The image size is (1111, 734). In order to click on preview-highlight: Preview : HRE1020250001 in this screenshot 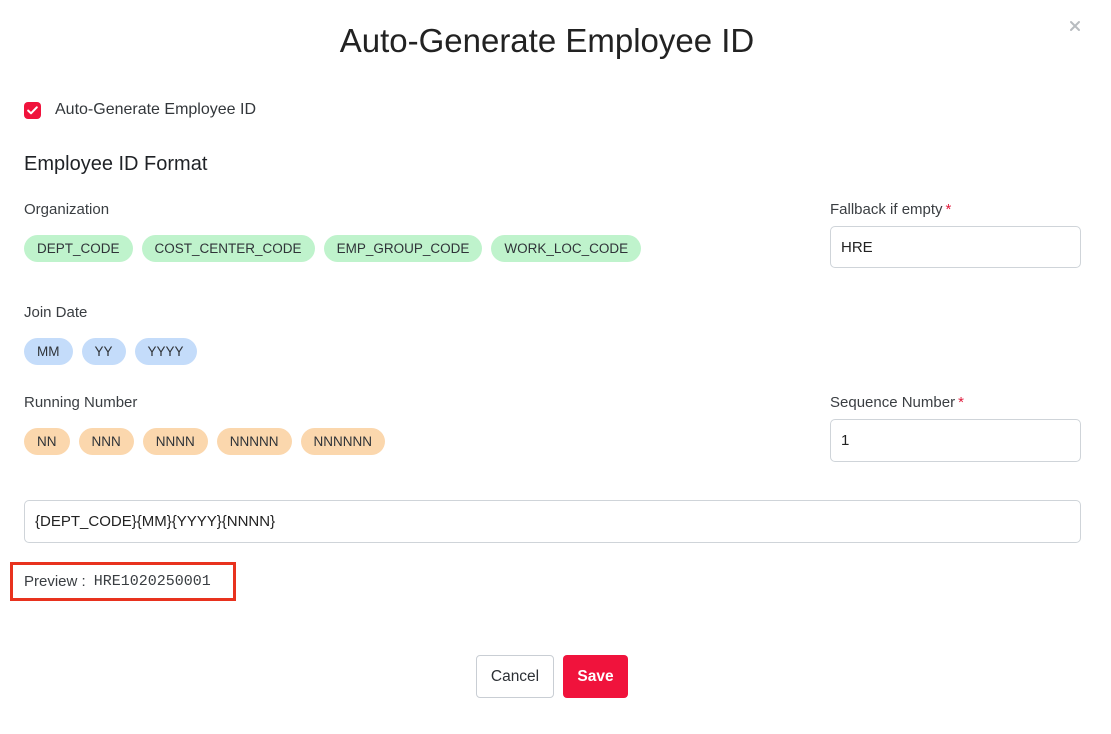, I will do `click(123, 581)`.